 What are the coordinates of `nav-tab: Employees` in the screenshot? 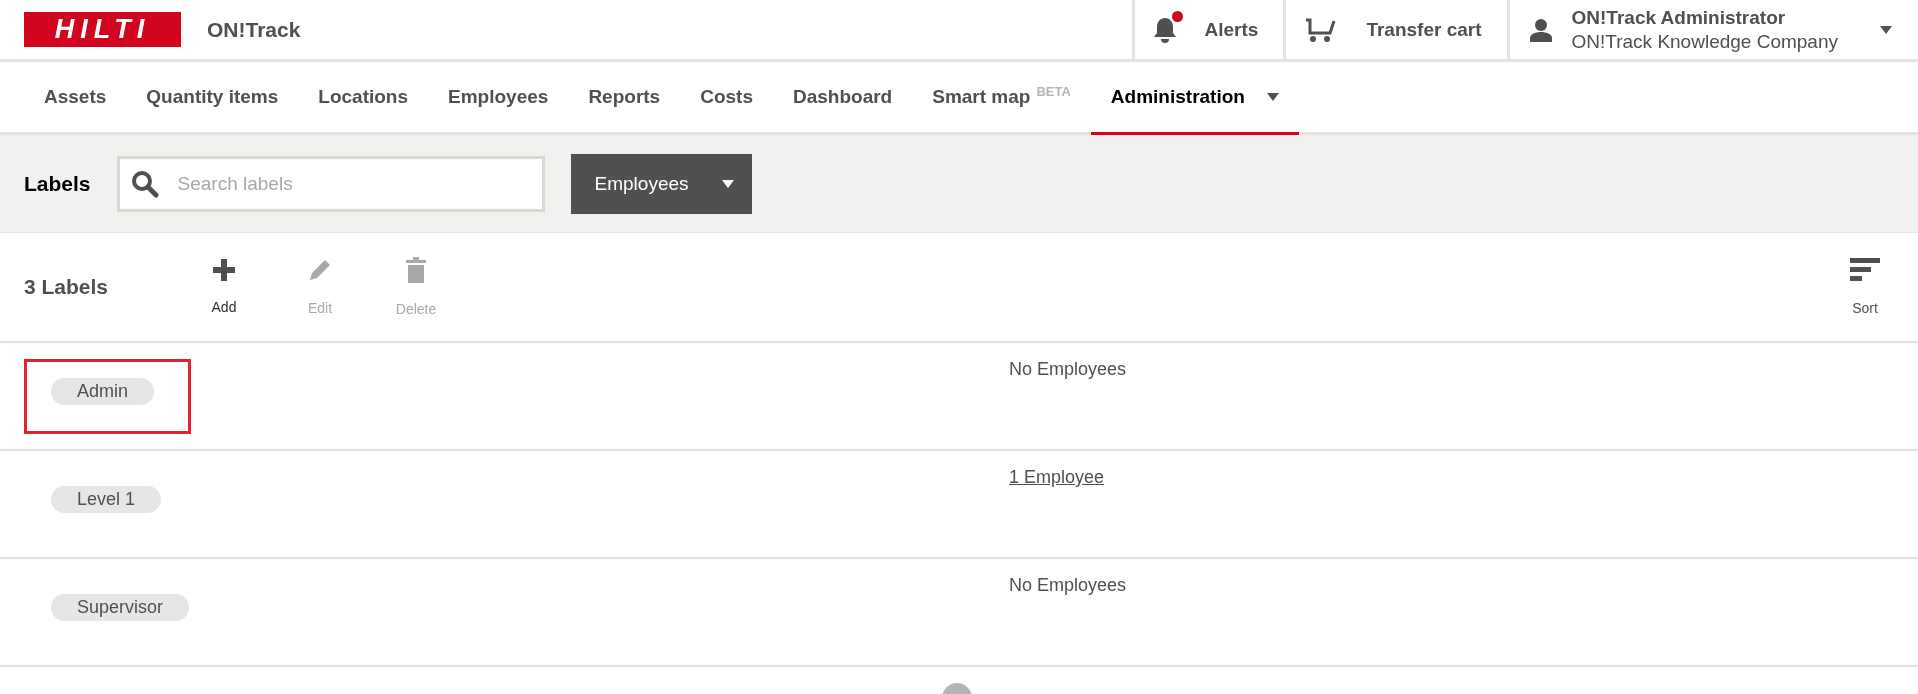 It's located at (498, 98).